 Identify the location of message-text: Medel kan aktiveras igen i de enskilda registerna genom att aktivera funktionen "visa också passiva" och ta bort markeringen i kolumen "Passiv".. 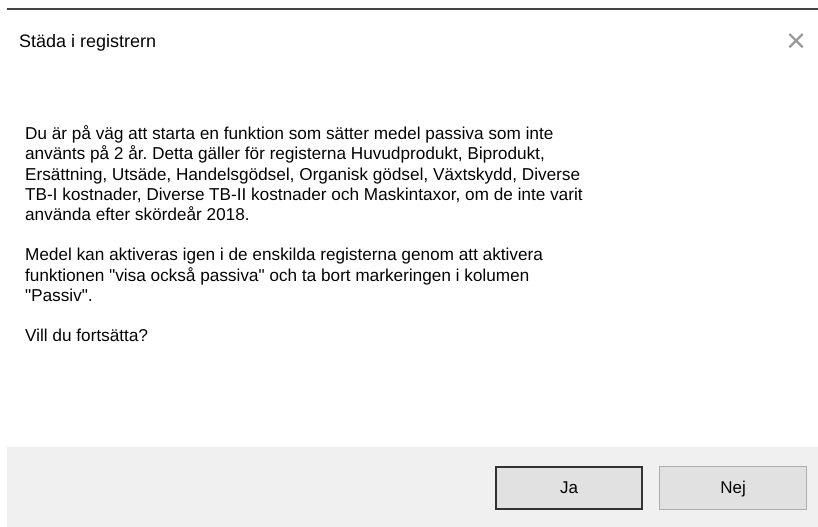
(284, 275).